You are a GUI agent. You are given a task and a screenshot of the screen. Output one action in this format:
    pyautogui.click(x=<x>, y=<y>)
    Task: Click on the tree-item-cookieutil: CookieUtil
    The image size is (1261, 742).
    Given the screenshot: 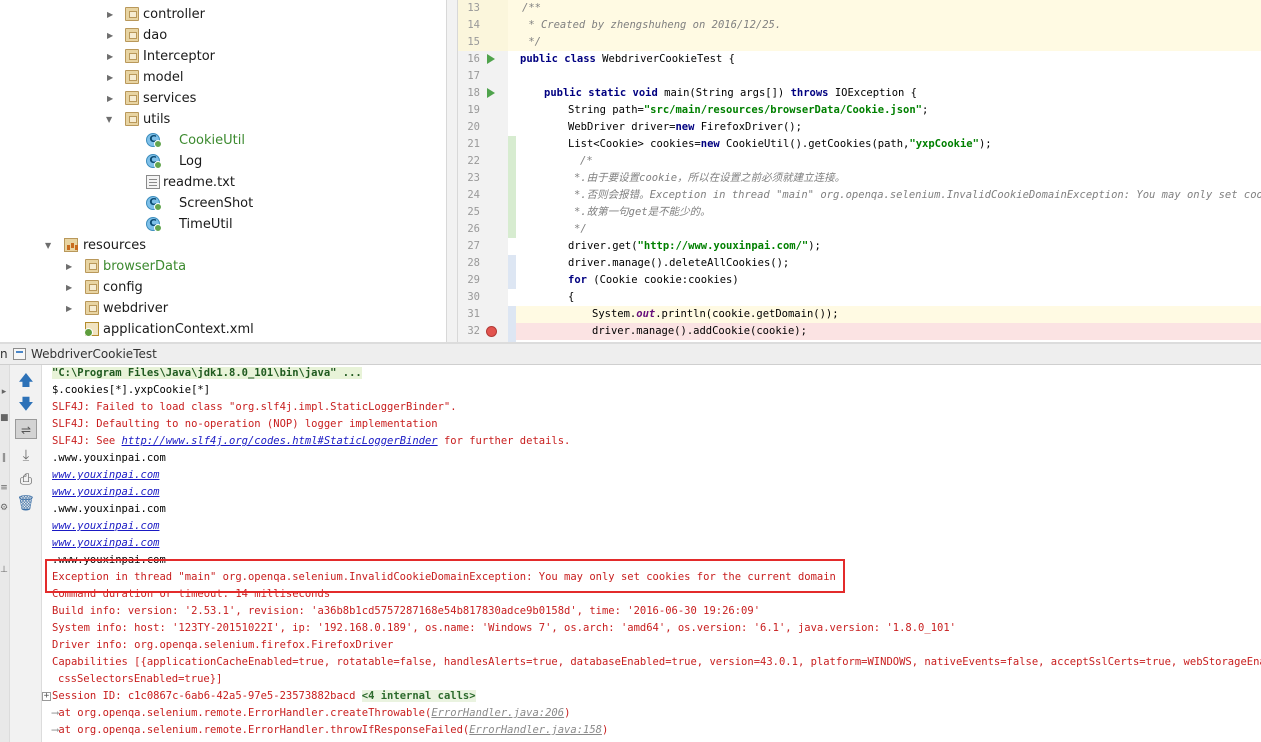 What is the action you would take?
    pyautogui.click(x=212, y=140)
    